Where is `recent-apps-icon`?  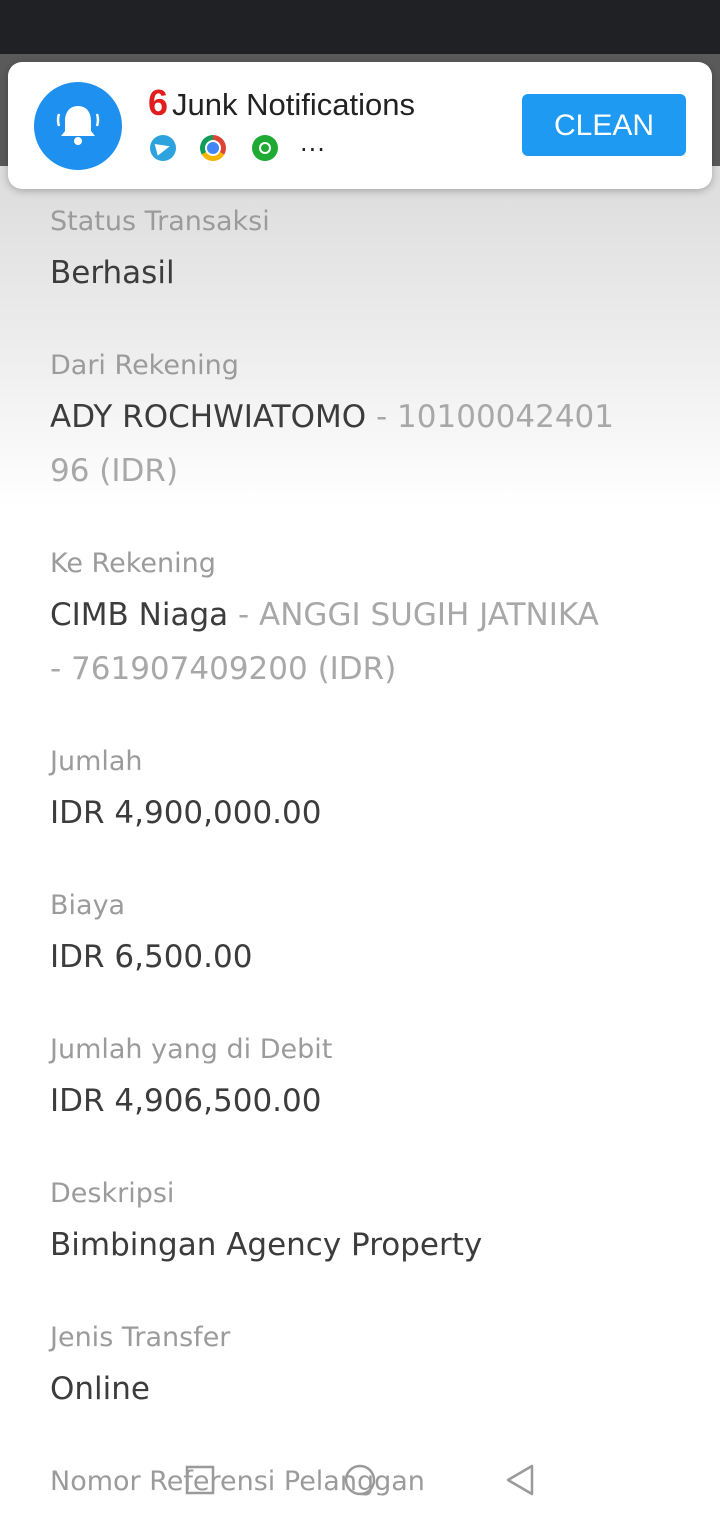
recent-apps-icon is located at coordinates (200, 1480).